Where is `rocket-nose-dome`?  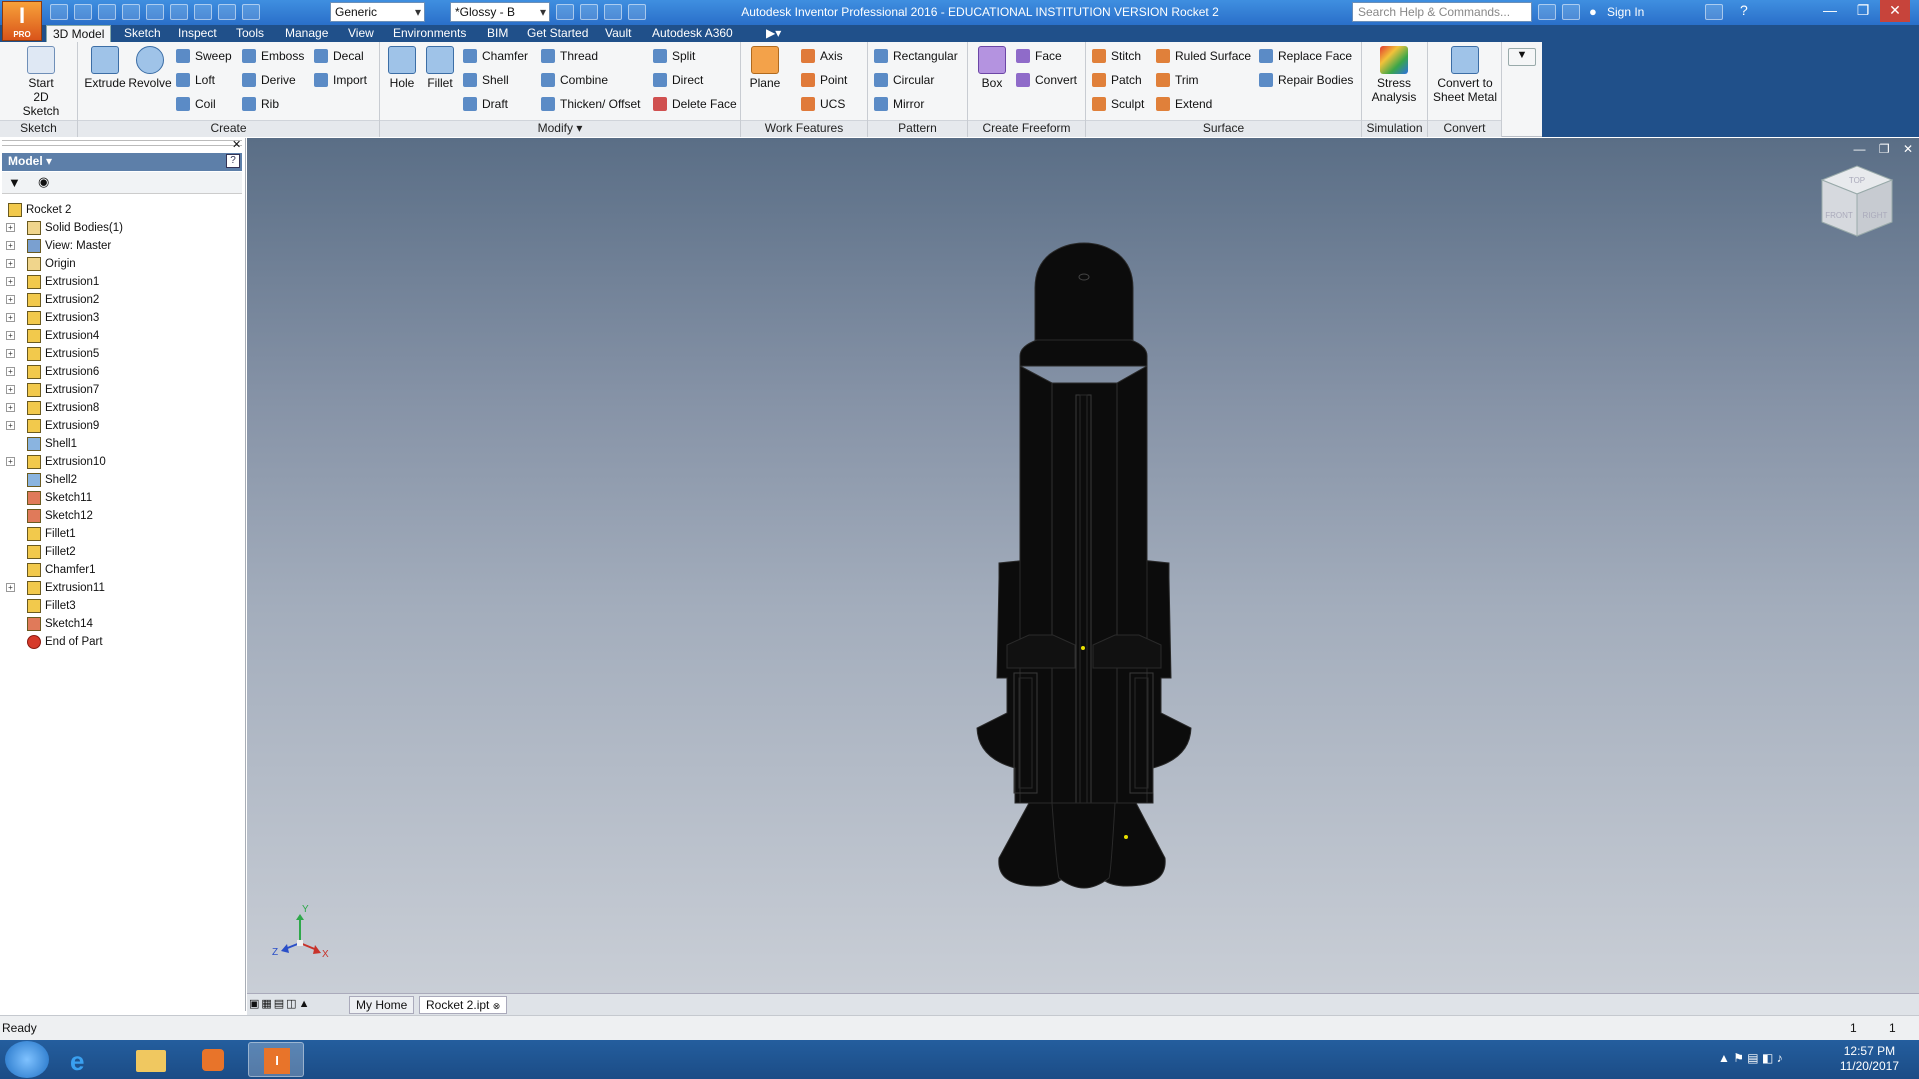
rocket-nose-dome is located at coordinates (1084, 291).